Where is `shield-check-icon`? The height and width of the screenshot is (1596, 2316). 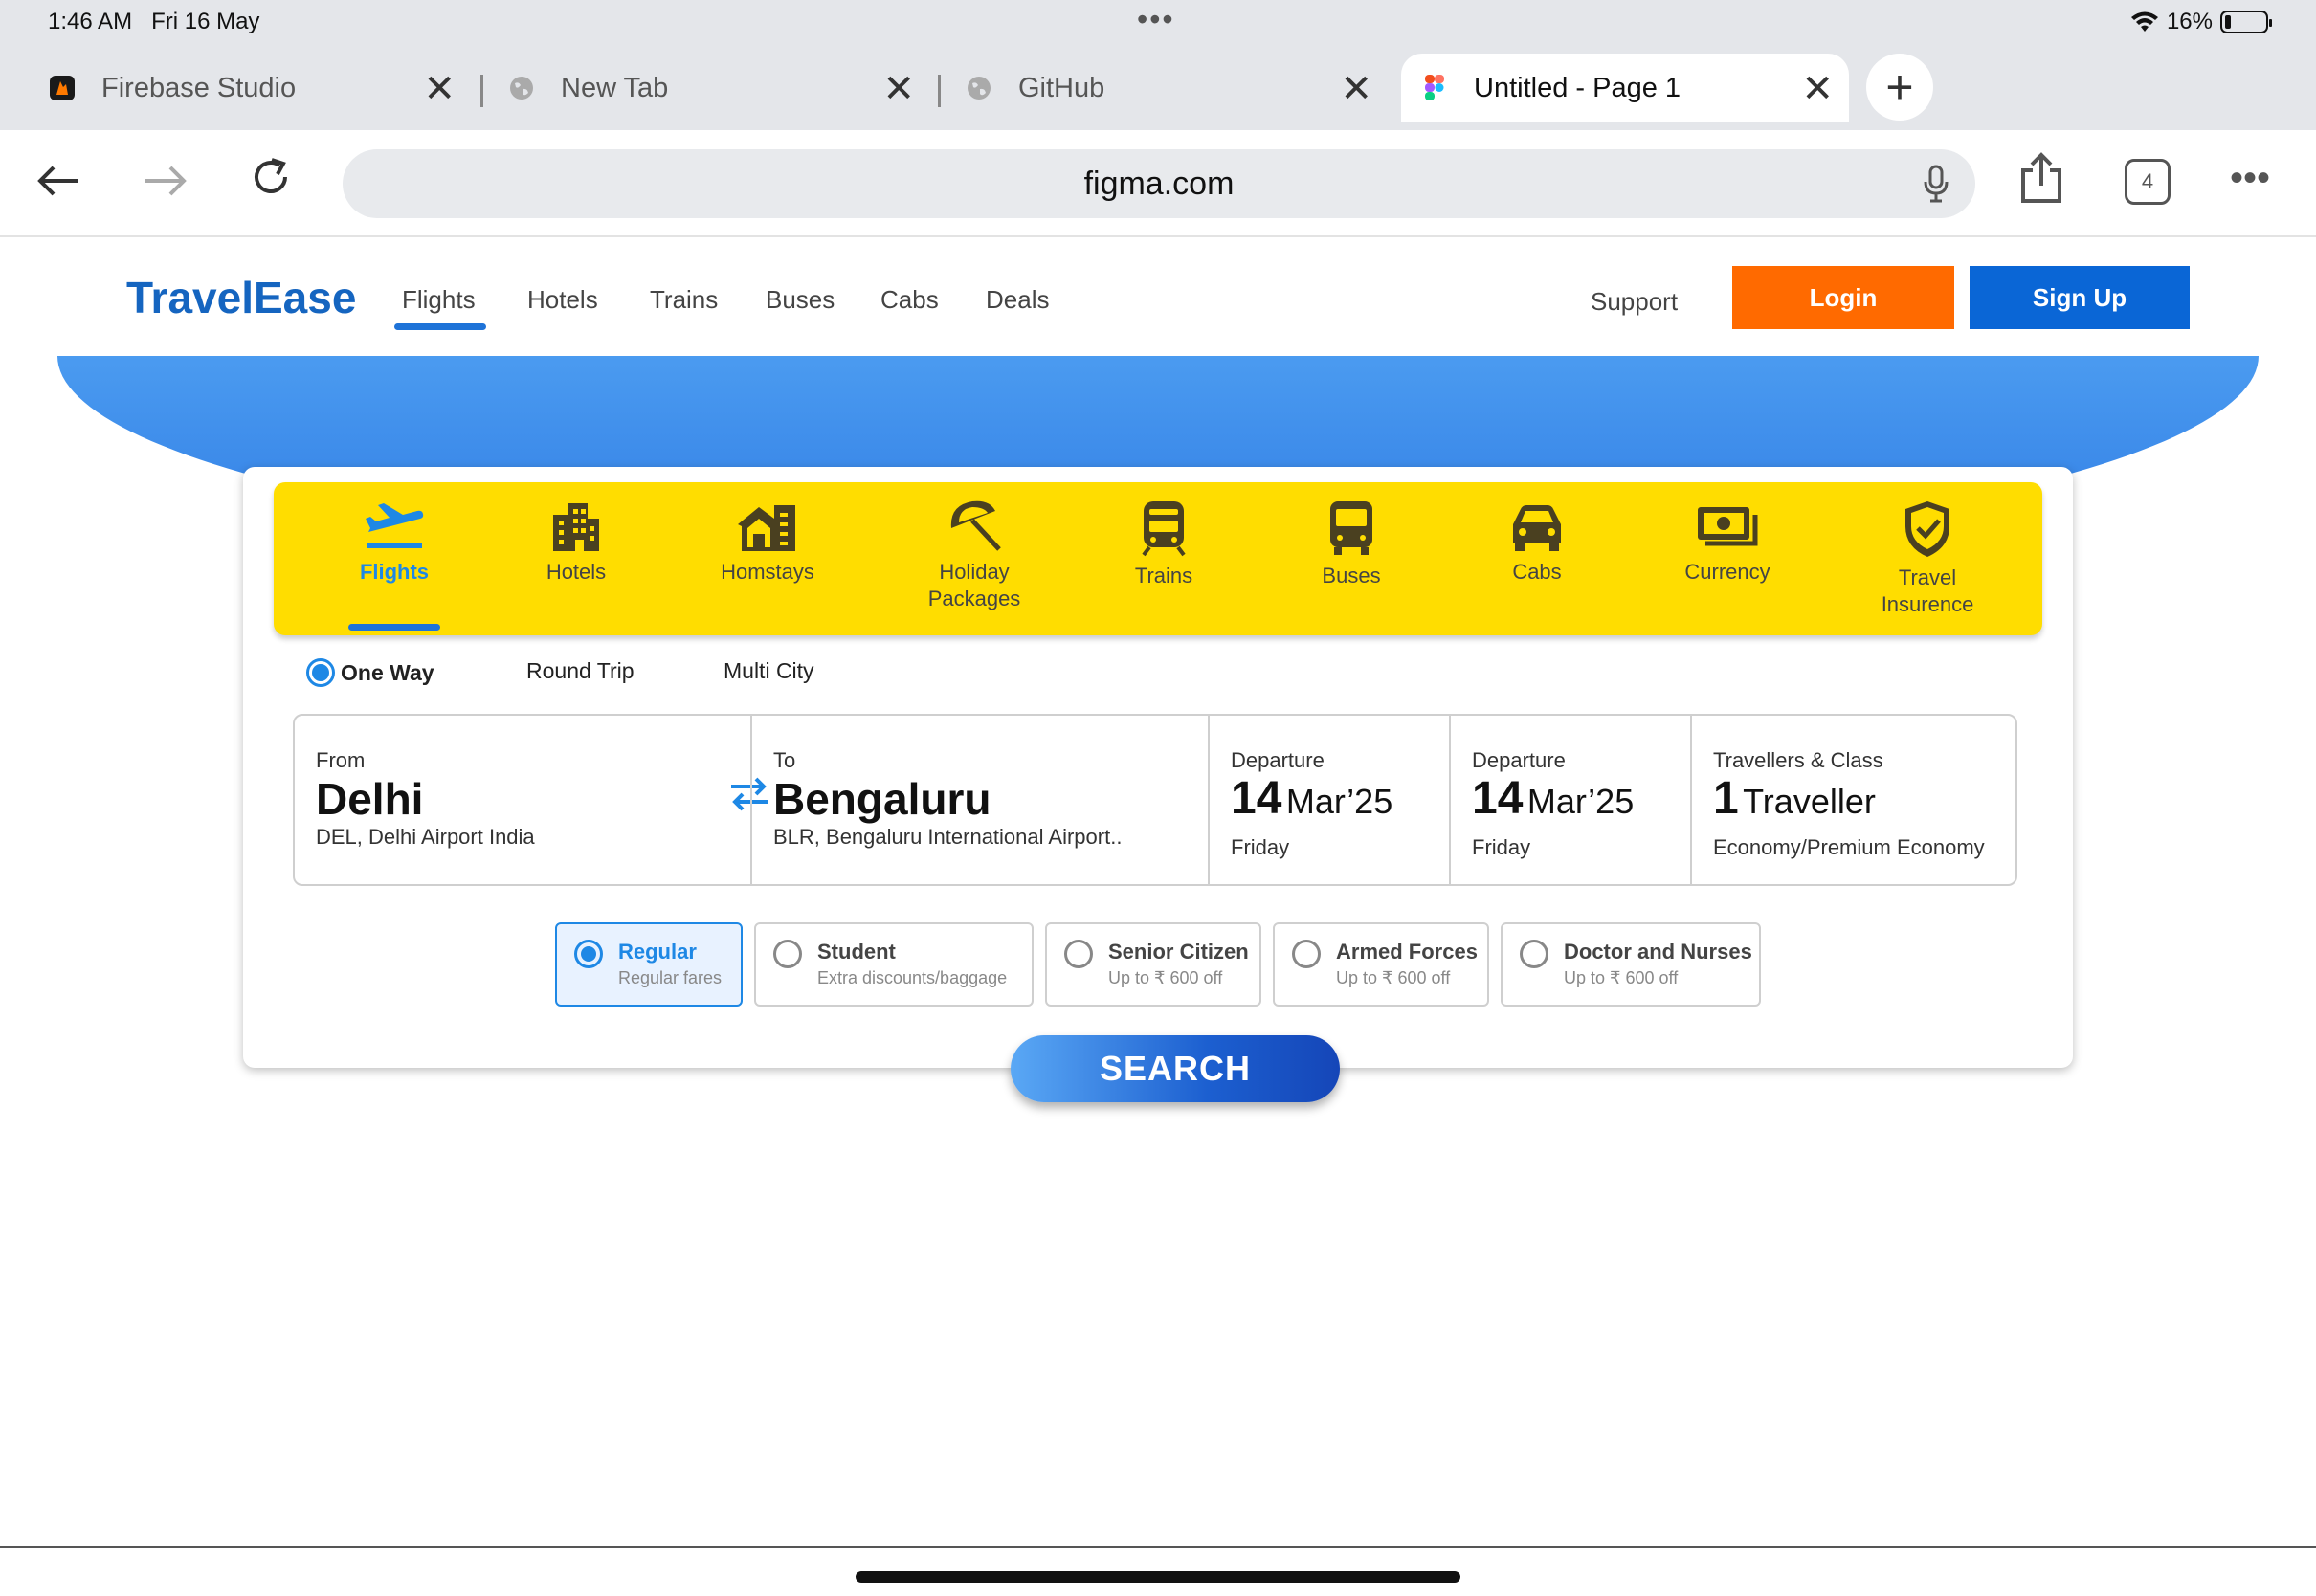 shield-check-icon is located at coordinates (1927, 529).